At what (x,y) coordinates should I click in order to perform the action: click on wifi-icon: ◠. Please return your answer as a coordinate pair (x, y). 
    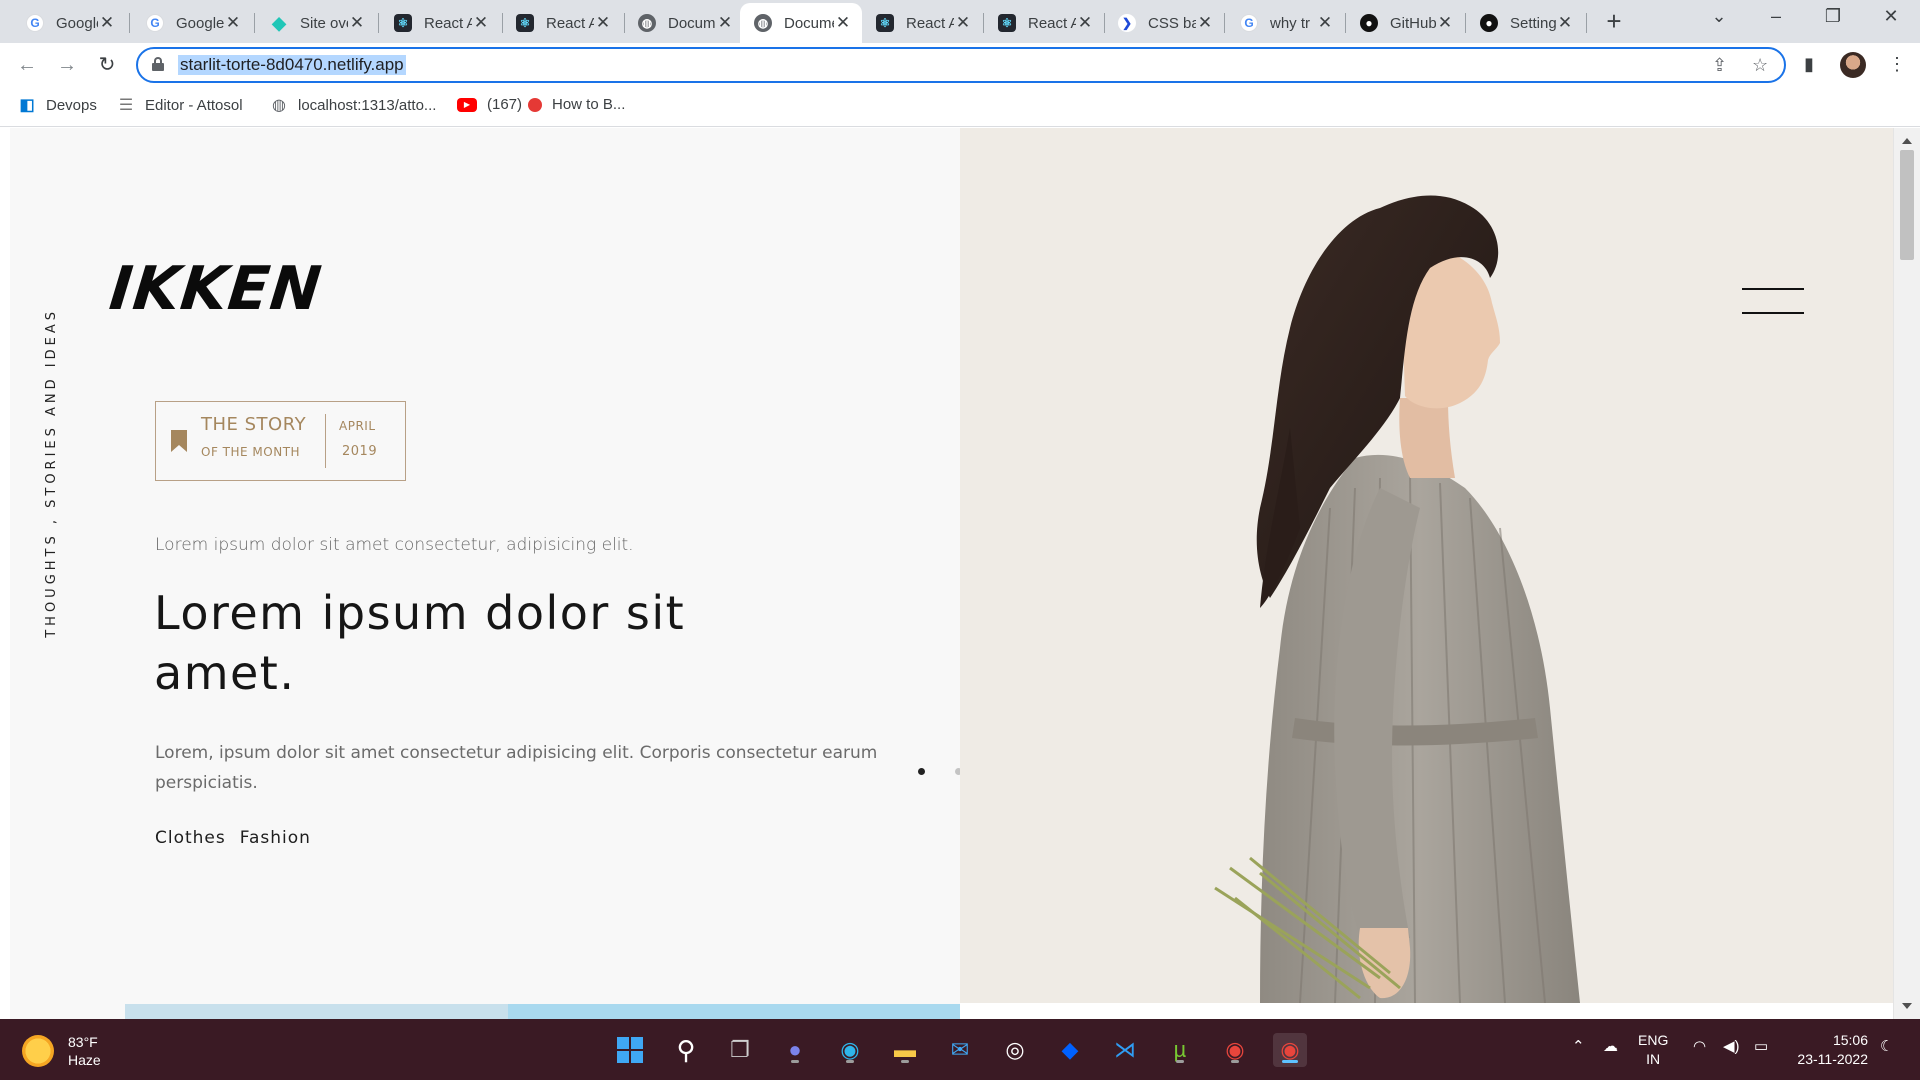
    Looking at the image, I should click on (1699, 1046).